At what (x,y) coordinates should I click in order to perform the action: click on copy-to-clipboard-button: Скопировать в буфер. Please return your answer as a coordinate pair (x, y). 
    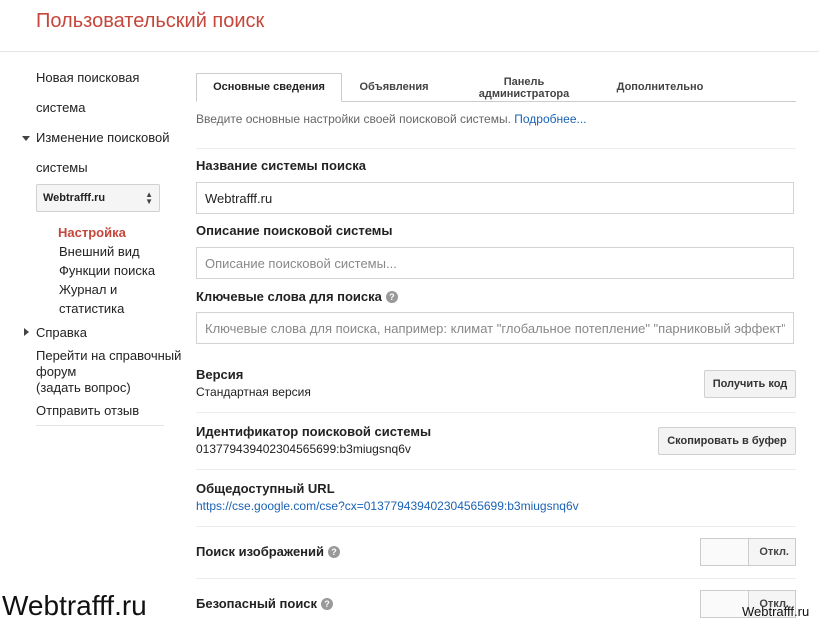
    Looking at the image, I should click on (727, 441).